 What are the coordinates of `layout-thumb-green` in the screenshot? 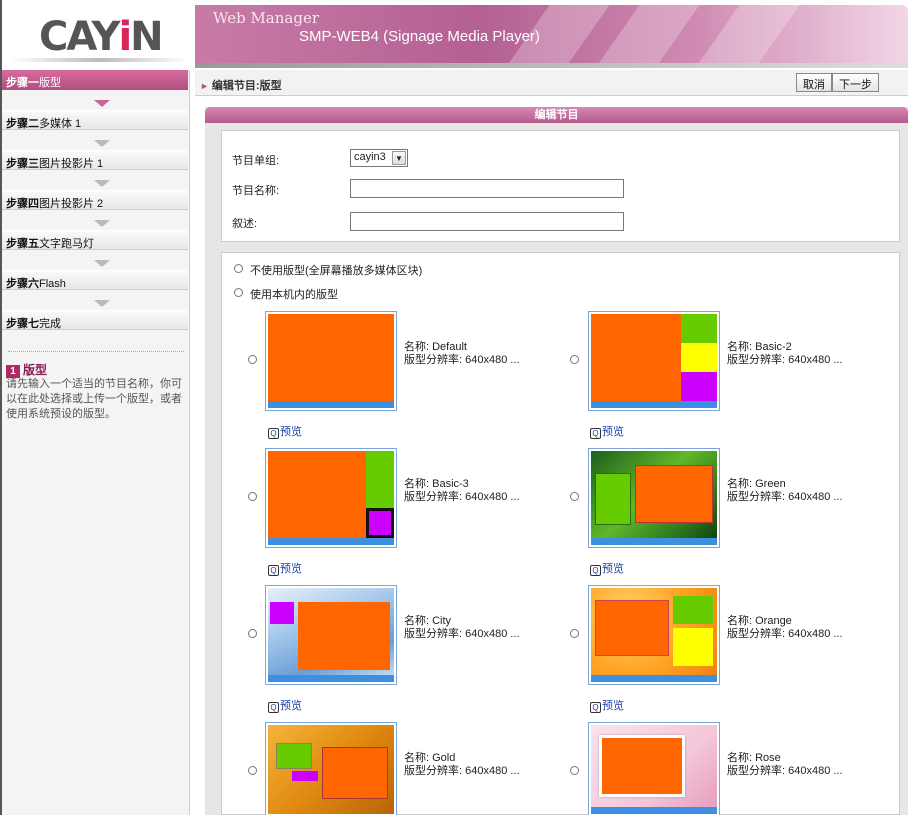 It's located at (654, 498).